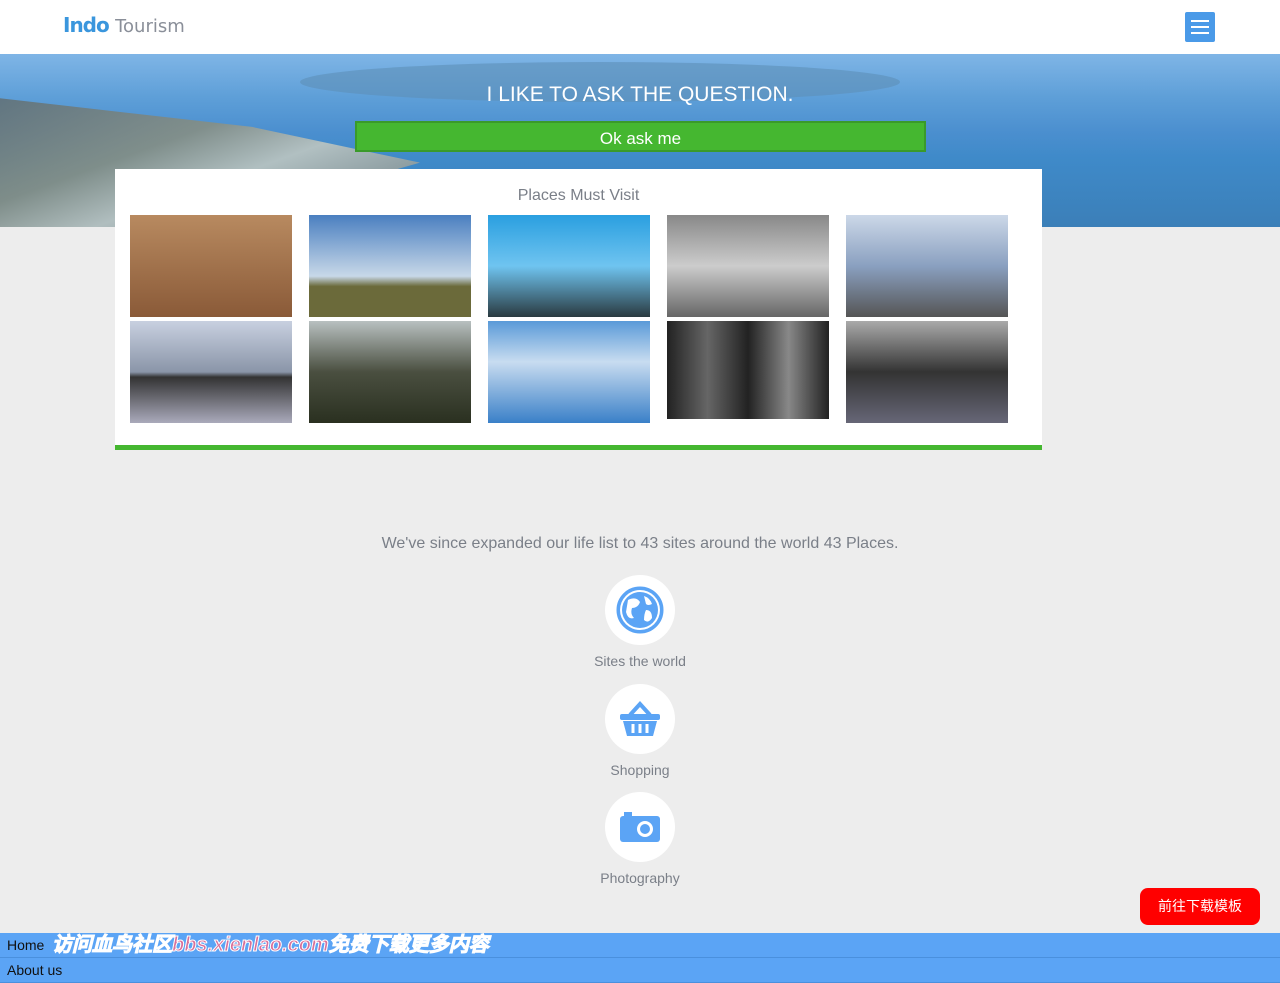  Describe the element at coordinates (927, 372) in the screenshot. I see `place-photo-forest-pond` at that location.